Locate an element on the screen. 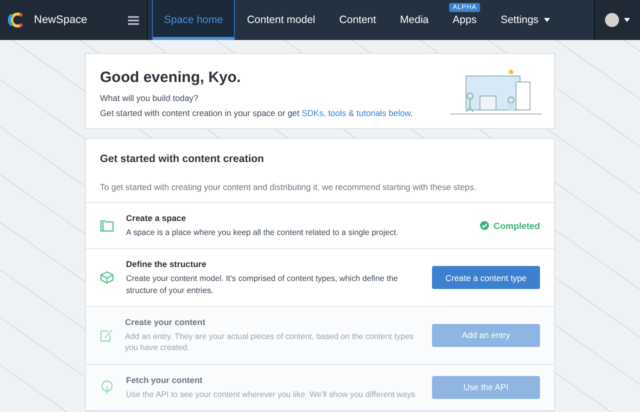 The width and height of the screenshot is (640, 412). step-button: Create a content type is located at coordinates (486, 278).